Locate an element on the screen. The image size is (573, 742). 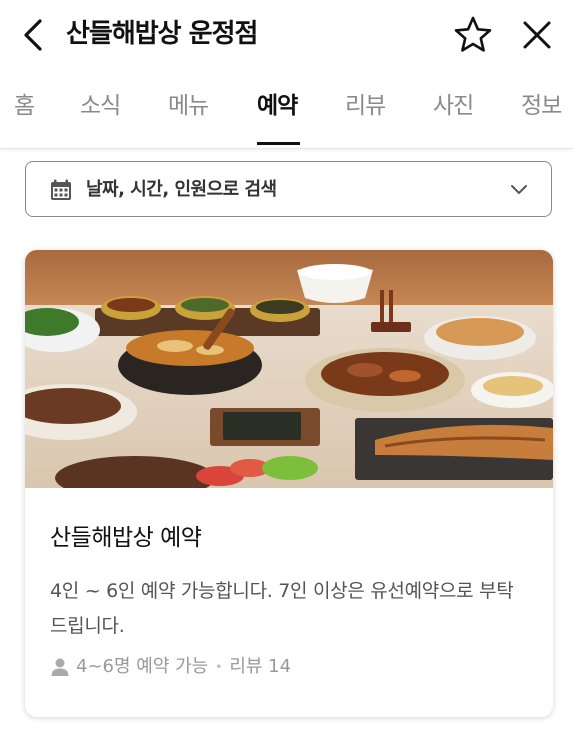
person-icon is located at coordinates (60, 667).